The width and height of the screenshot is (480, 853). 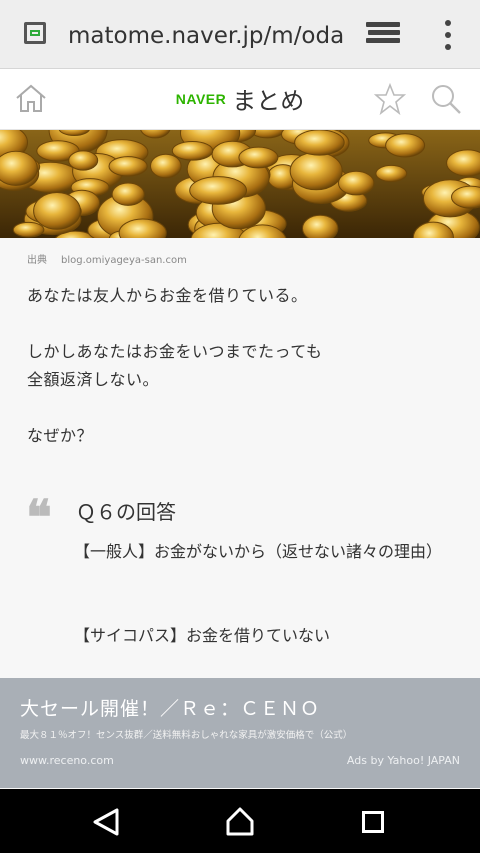 I want to click on article-paragraph-2-line-2: 全額返済しない。, so click(x=93, y=379).